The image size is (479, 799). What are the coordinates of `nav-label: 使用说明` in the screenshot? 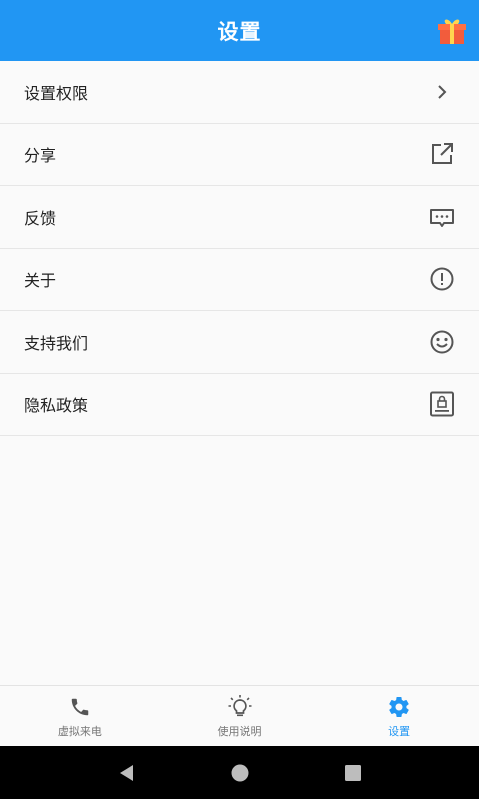 It's located at (239, 731).